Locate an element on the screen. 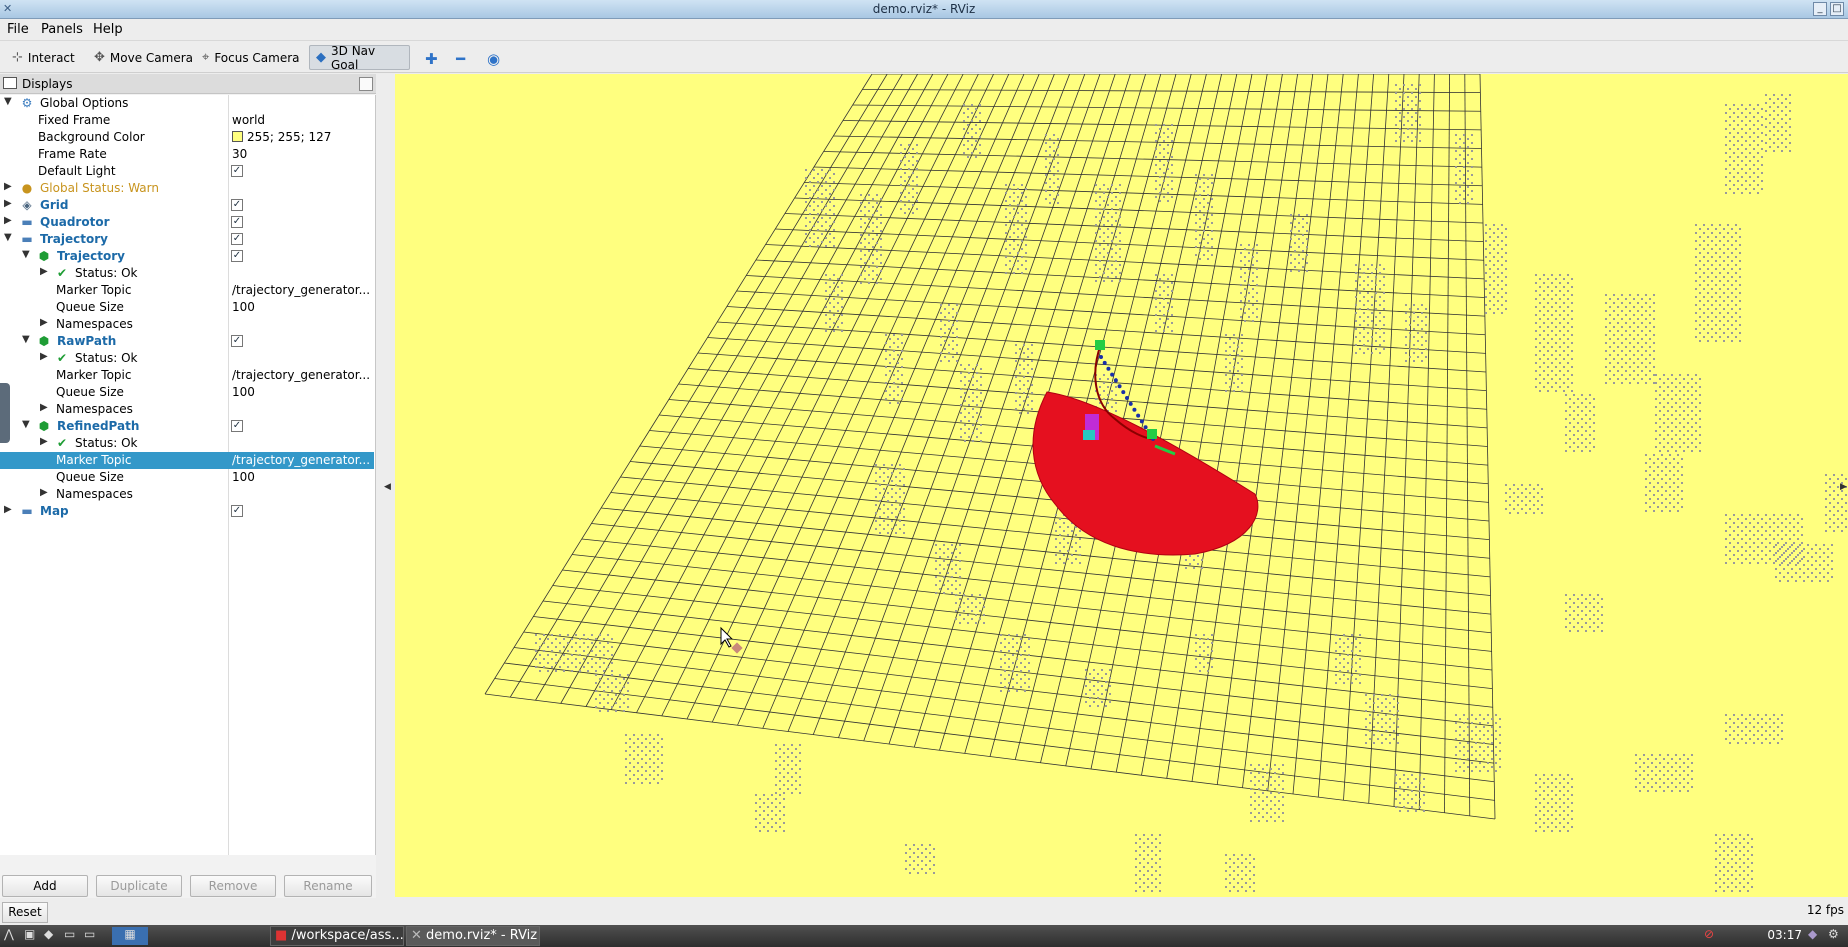 This screenshot has height=947, width=1848. tree-row-default-light: Default Light ✓ is located at coordinates (187, 171).